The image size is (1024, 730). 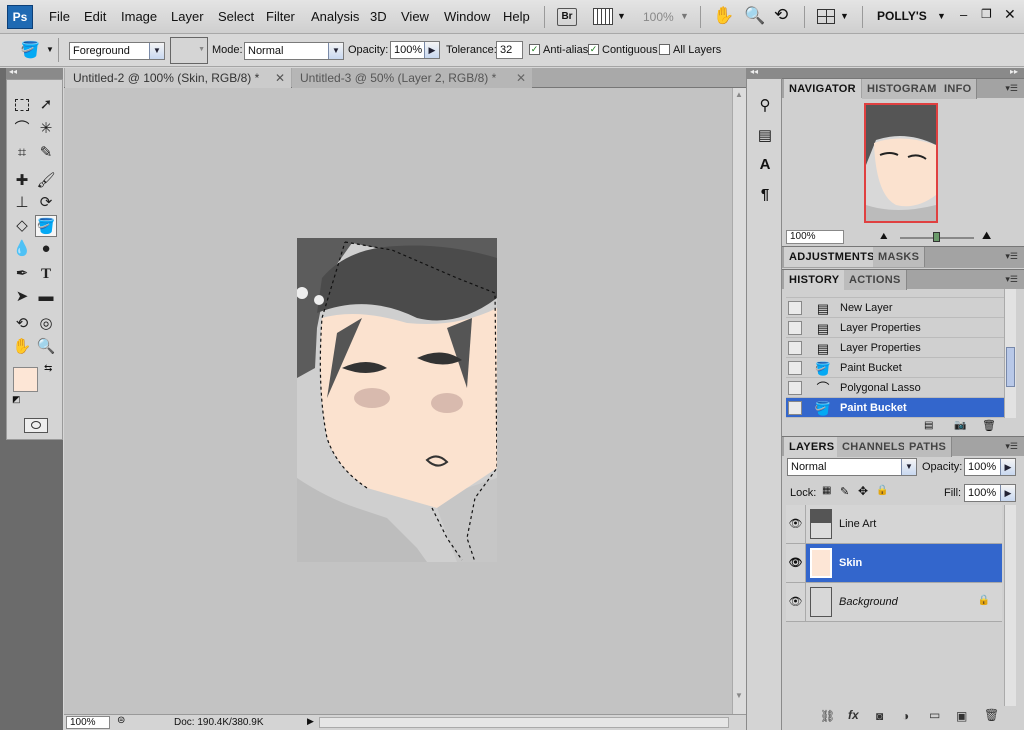 What do you see at coordinates (16, 399) in the screenshot?
I see `default-colors-icon: ◩` at bounding box center [16, 399].